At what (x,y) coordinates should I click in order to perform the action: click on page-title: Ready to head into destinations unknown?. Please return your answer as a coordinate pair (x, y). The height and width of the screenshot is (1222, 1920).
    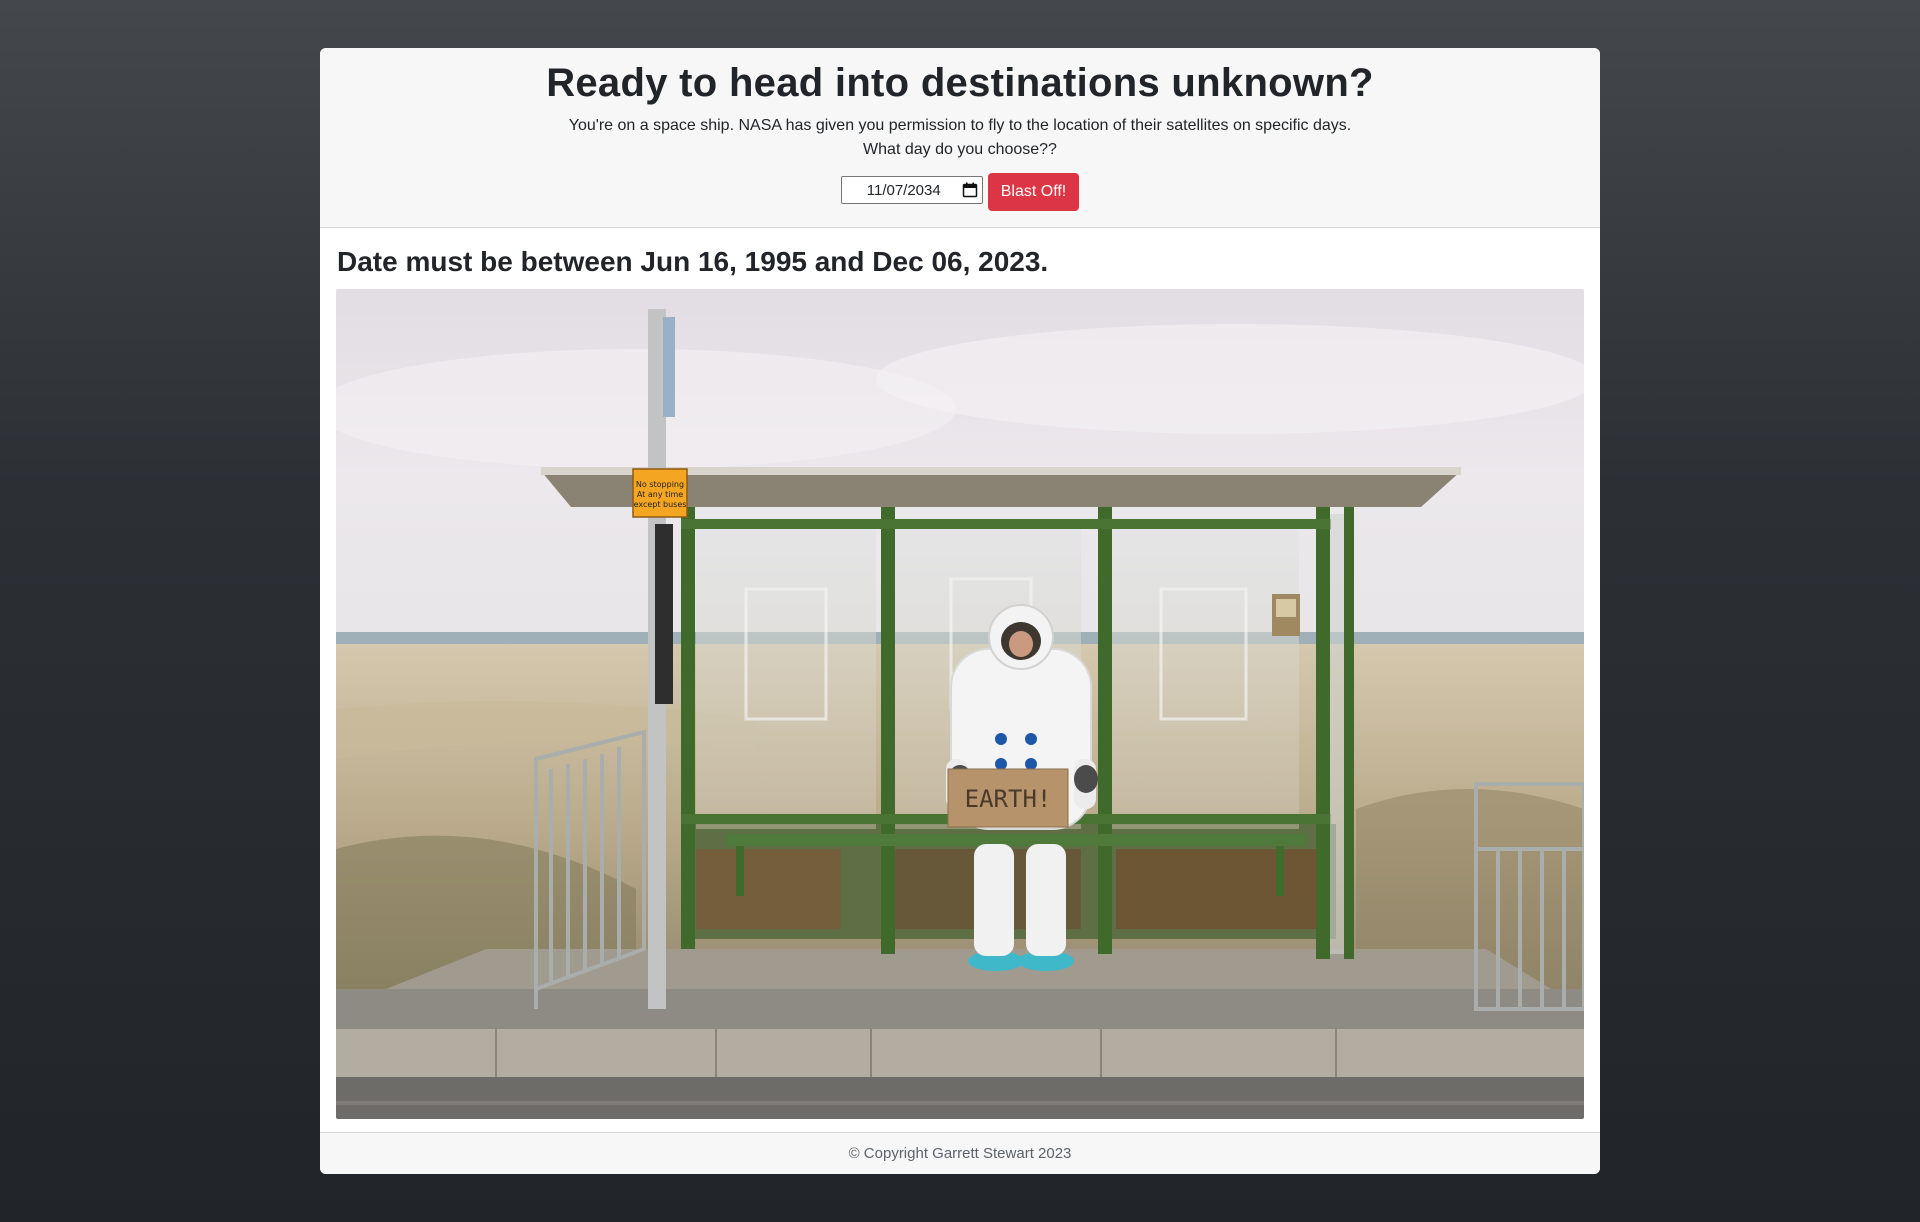
    Looking at the image, I should click on (960, 83).